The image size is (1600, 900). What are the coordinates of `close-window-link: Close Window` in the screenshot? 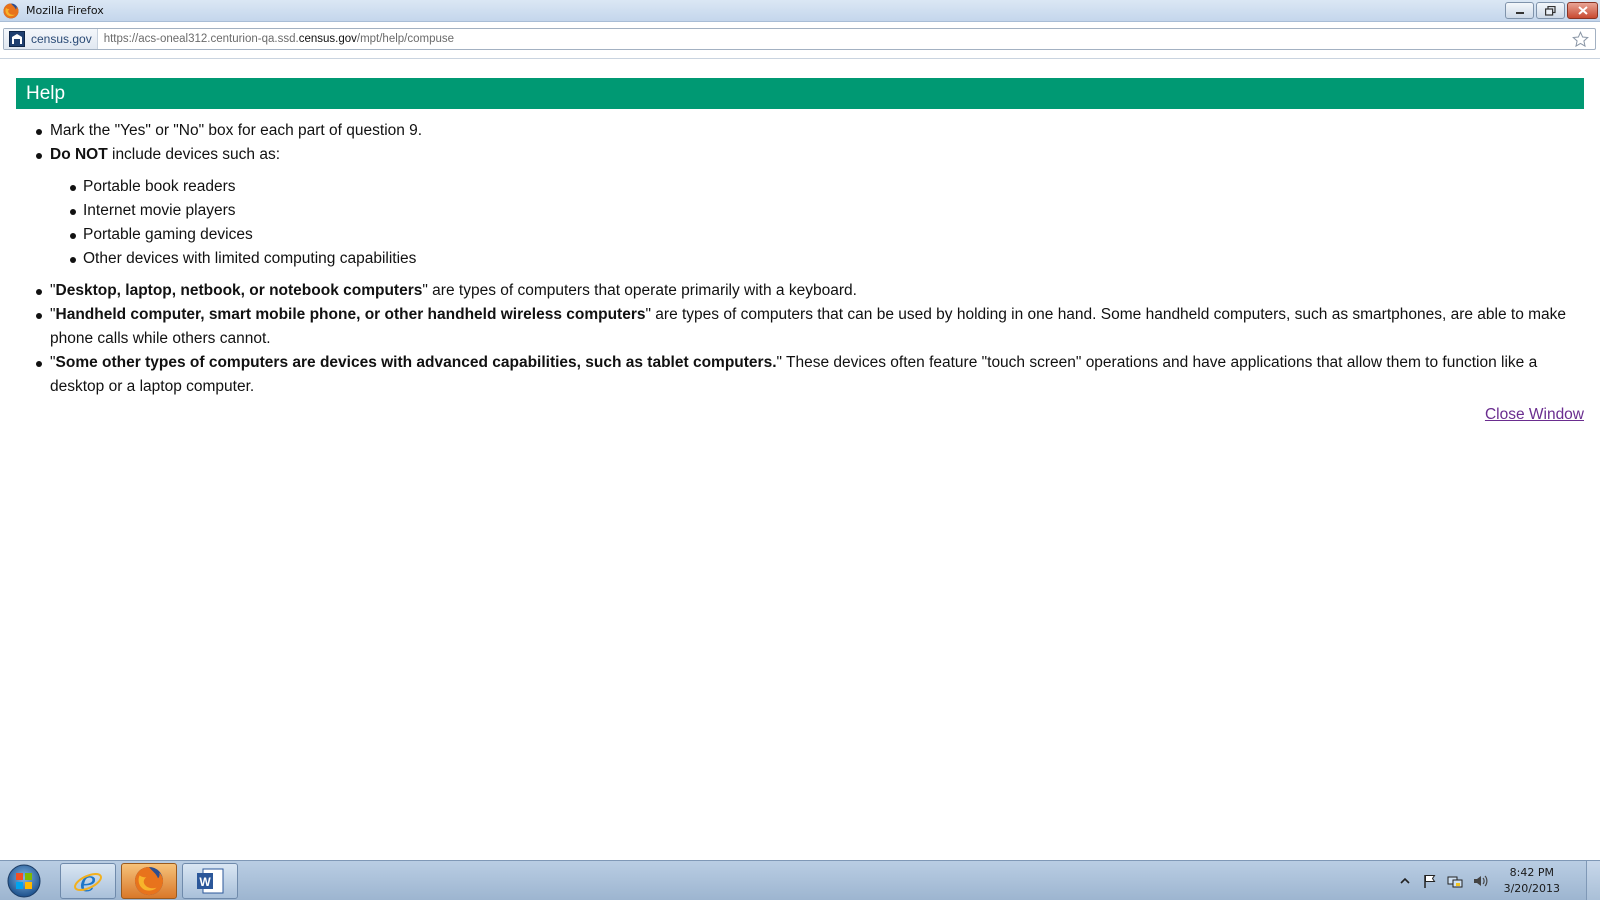 It's located at (1534, 414).